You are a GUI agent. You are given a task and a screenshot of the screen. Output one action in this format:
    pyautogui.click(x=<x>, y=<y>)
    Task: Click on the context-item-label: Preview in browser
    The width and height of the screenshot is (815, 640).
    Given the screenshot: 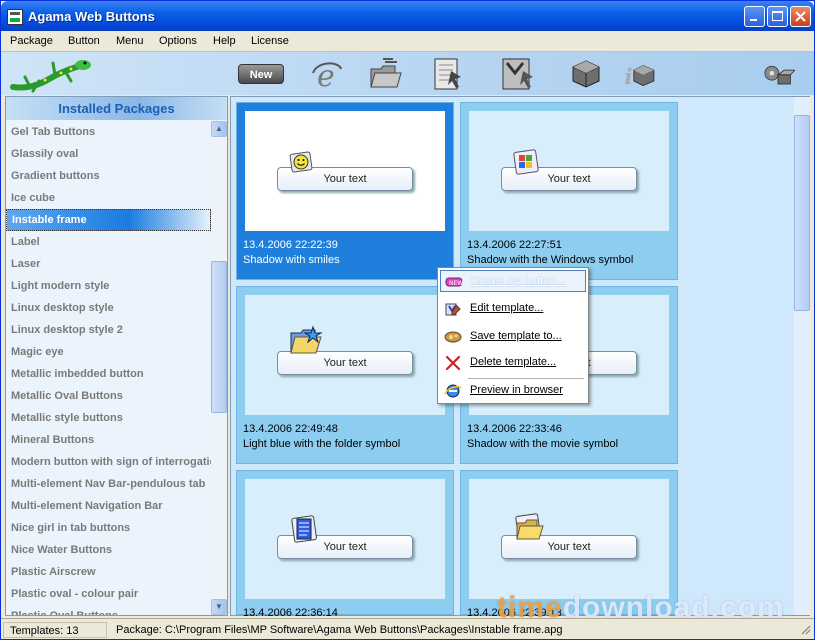 What is the action you would take?
    pyautogui.click(x=516, y=390)
    